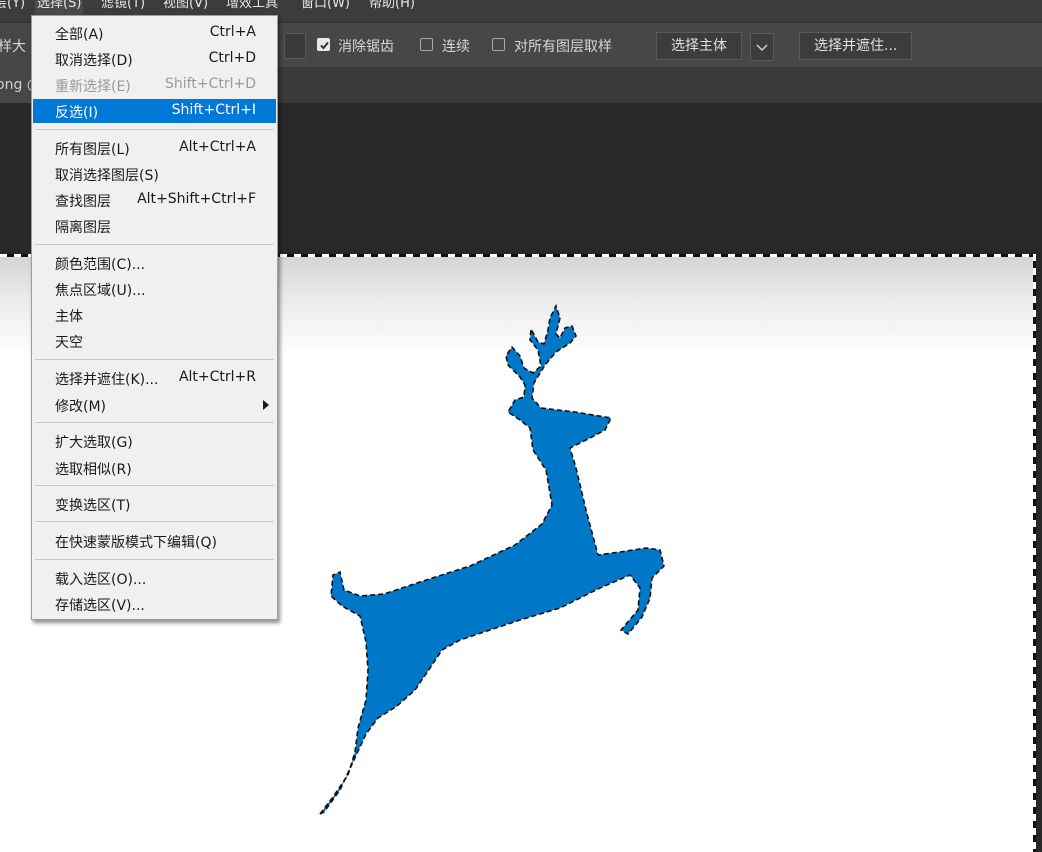  I want to click on menu-item-shortcut: Alt+Ctrl+A, so click(217, 147).